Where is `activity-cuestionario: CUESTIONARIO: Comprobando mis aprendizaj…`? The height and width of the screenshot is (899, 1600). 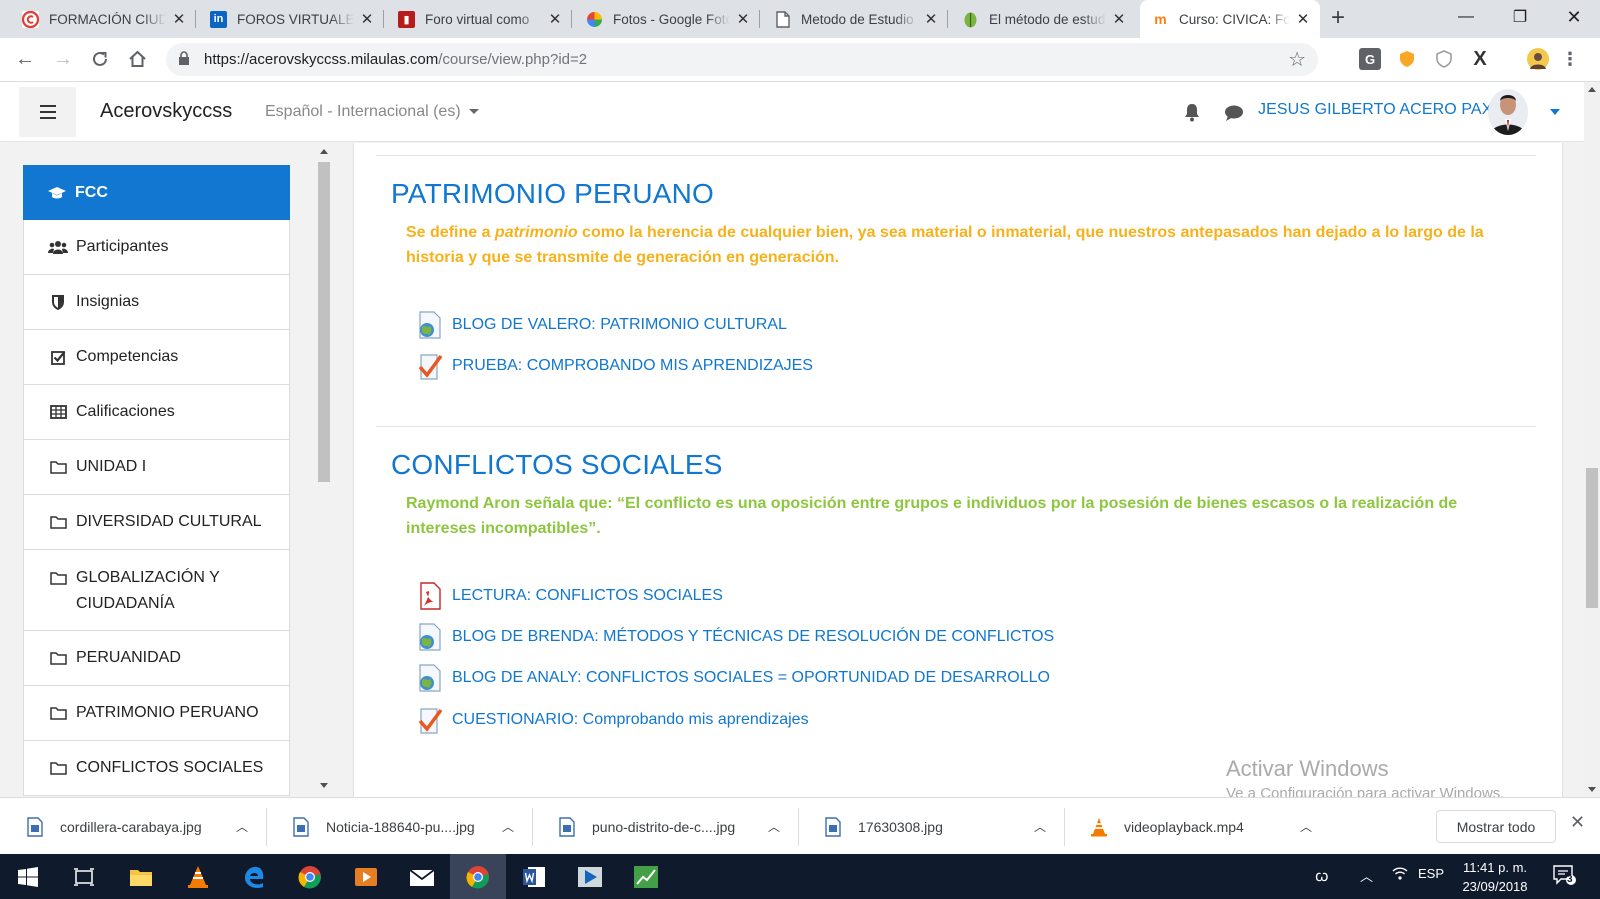
activity-cuestionario: CUESTIONARIO: Comprobando mis aprendizaj… is located at coordinates (612, 720).